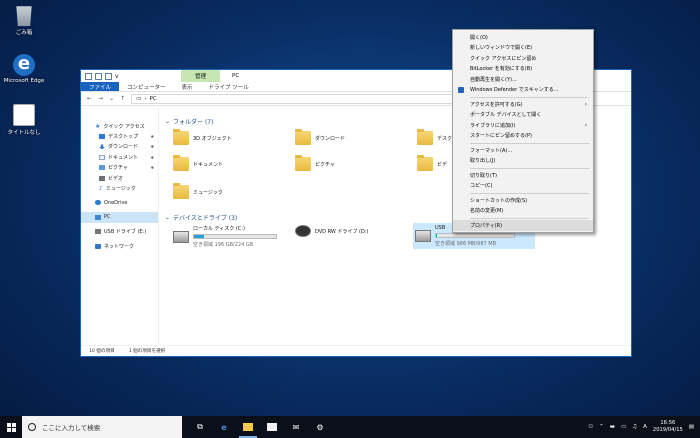  I want to click on nav-item-videos: ビデオ, so click(119, 178).